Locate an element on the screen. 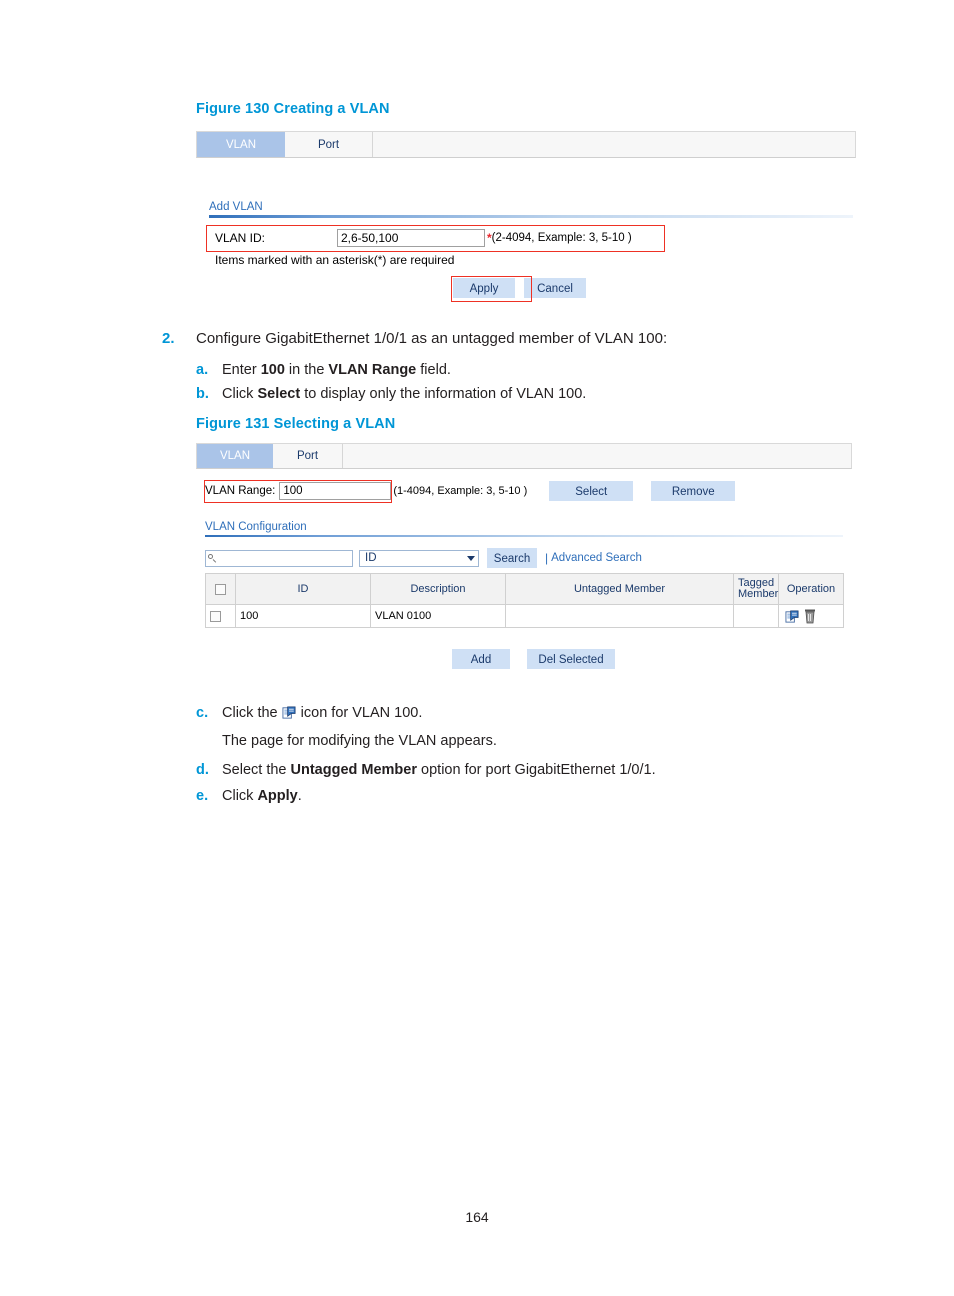 The height and width of the screenshot is (1296, 954). fig130-tab-vlan: VLAN is located at coordinates (241, 144).